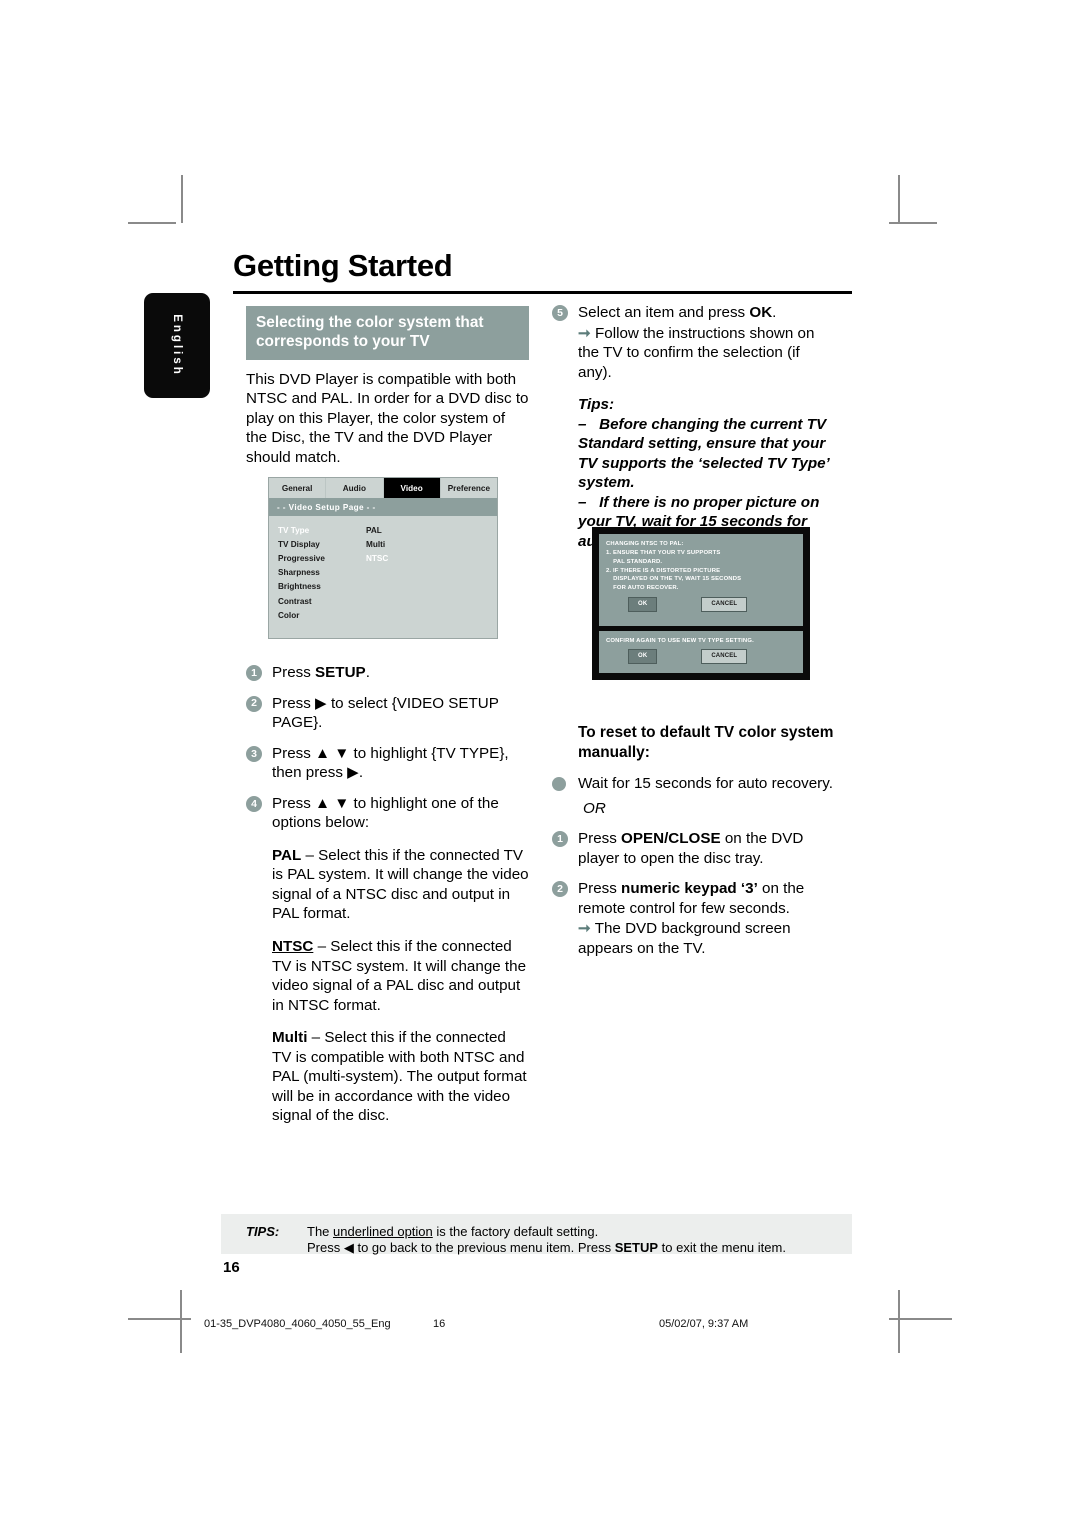 Image resolution: width=1080 pixels, height=1528 pixels. What do you see at coordinates (263, 1231) in the screenshot?
I see `tips-footer-label: TIPS:` at bounding box center [263, 1231].